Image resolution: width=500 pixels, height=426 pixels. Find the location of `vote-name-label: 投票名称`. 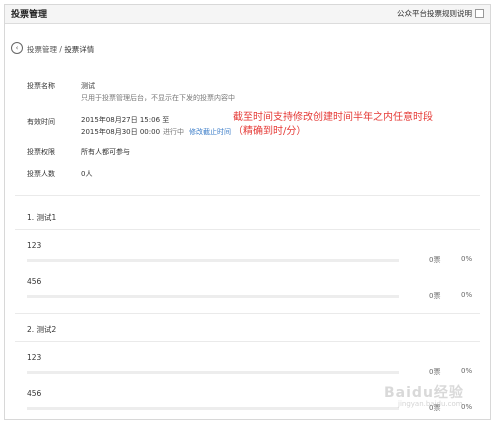

vote-name-label: 投票名称 is located at coordinates (41, 86).